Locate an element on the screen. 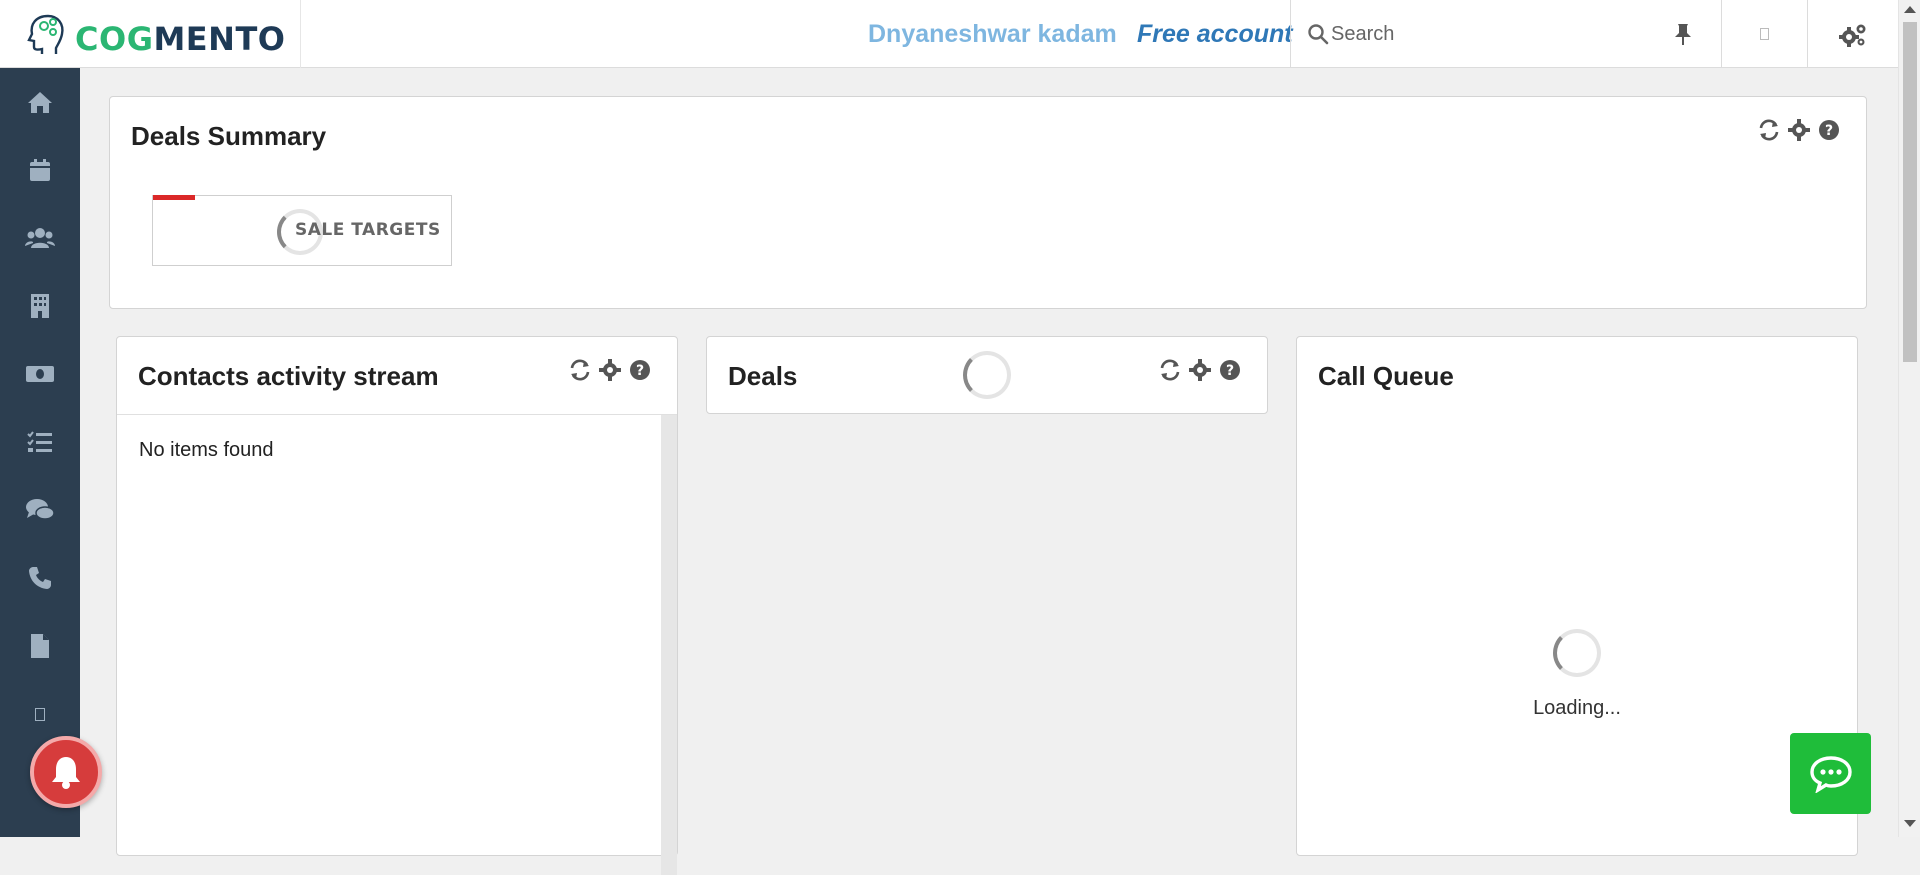  sidebar-item-deals is located at coordinates (40, 374).